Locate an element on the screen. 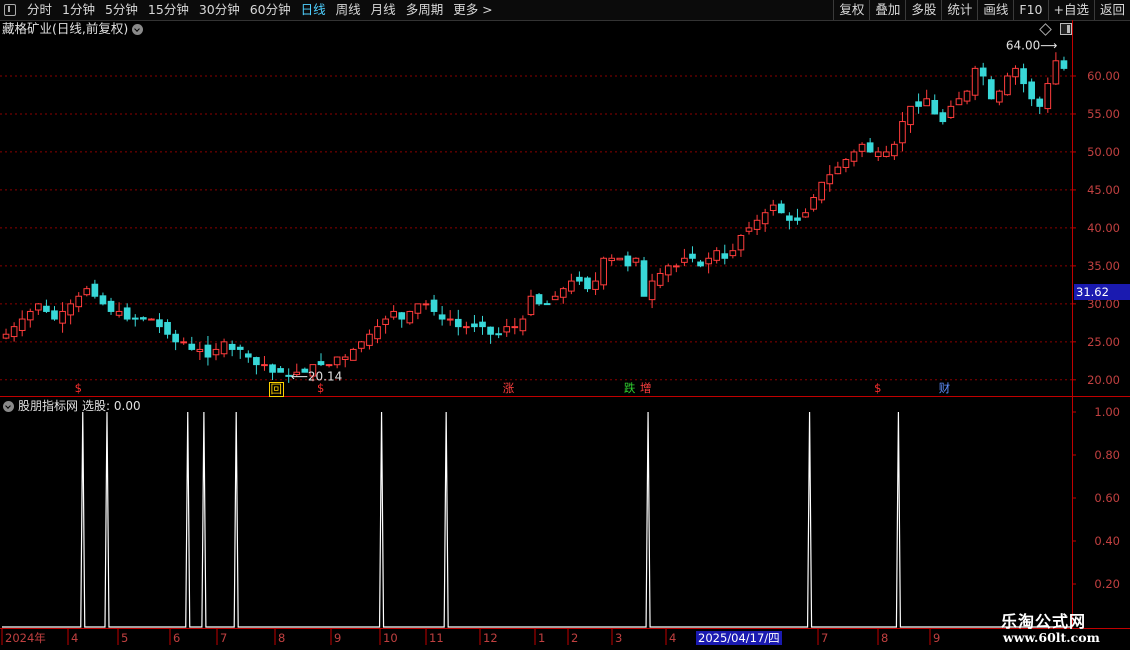  event-marker: 财 is located at coordinates (945, 388).